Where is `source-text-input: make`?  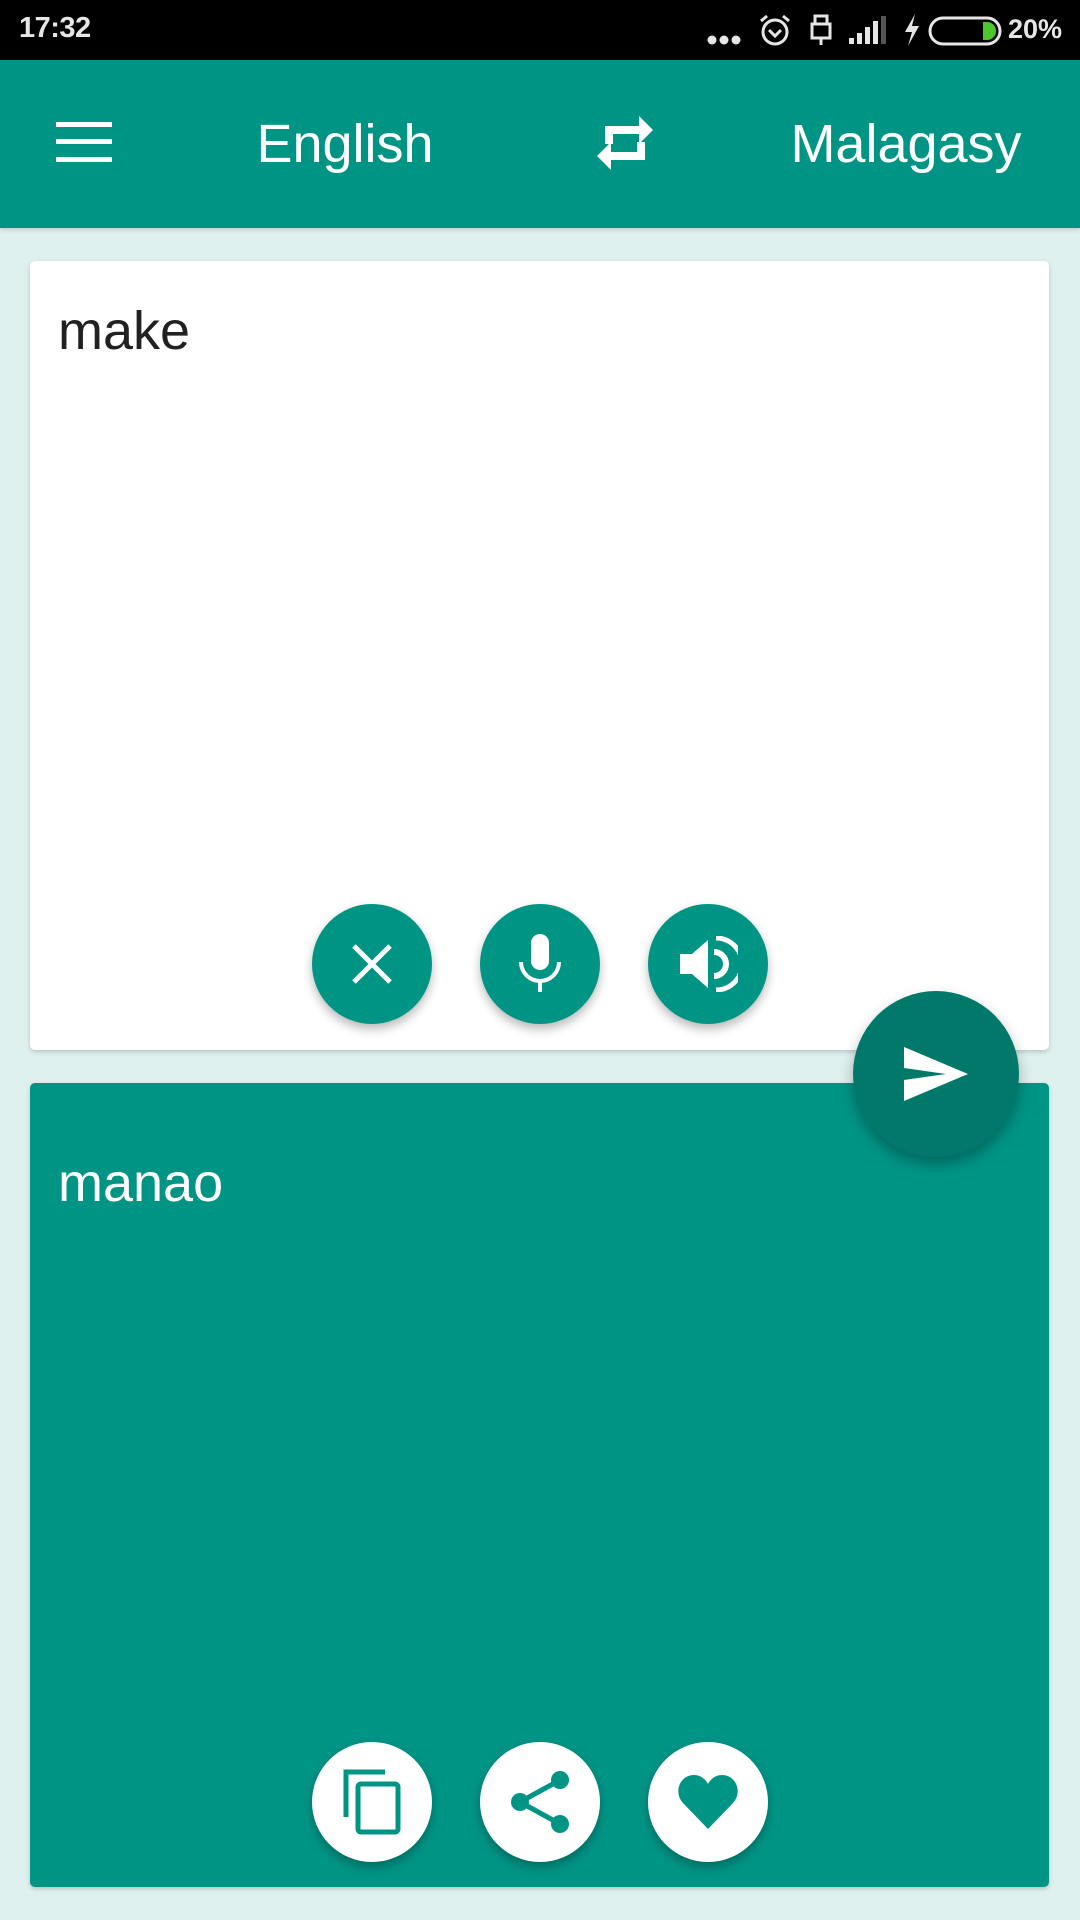 source-text-input: make is located at coordinates (528, 331).